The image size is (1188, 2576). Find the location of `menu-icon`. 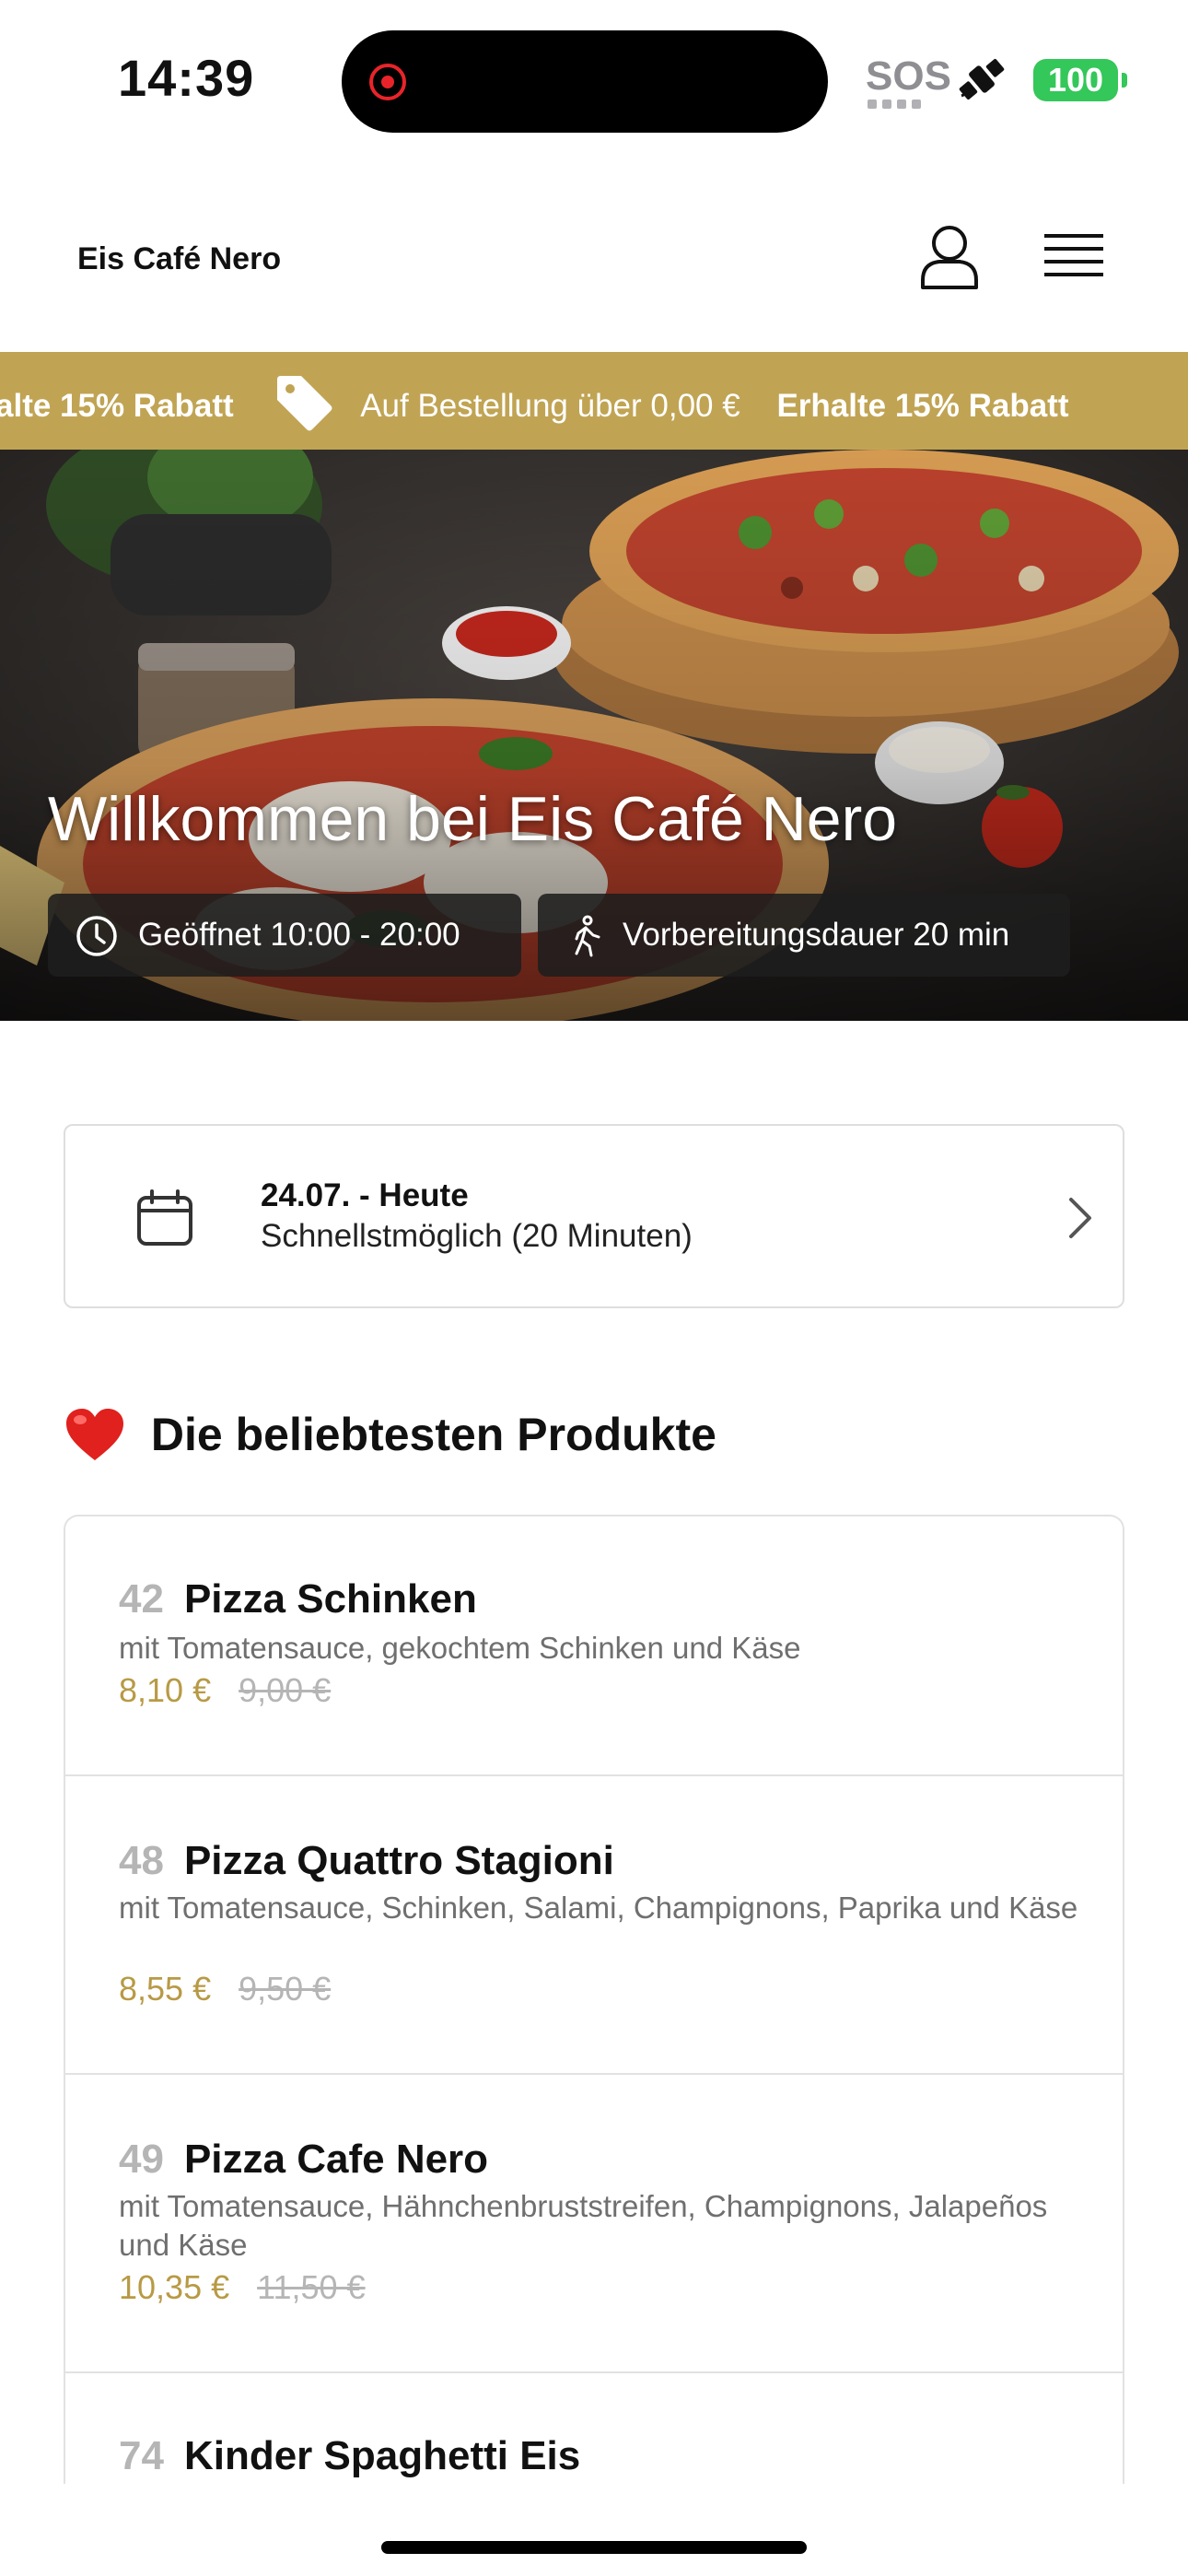

menu-icon is located at coordinates (1073, 257).